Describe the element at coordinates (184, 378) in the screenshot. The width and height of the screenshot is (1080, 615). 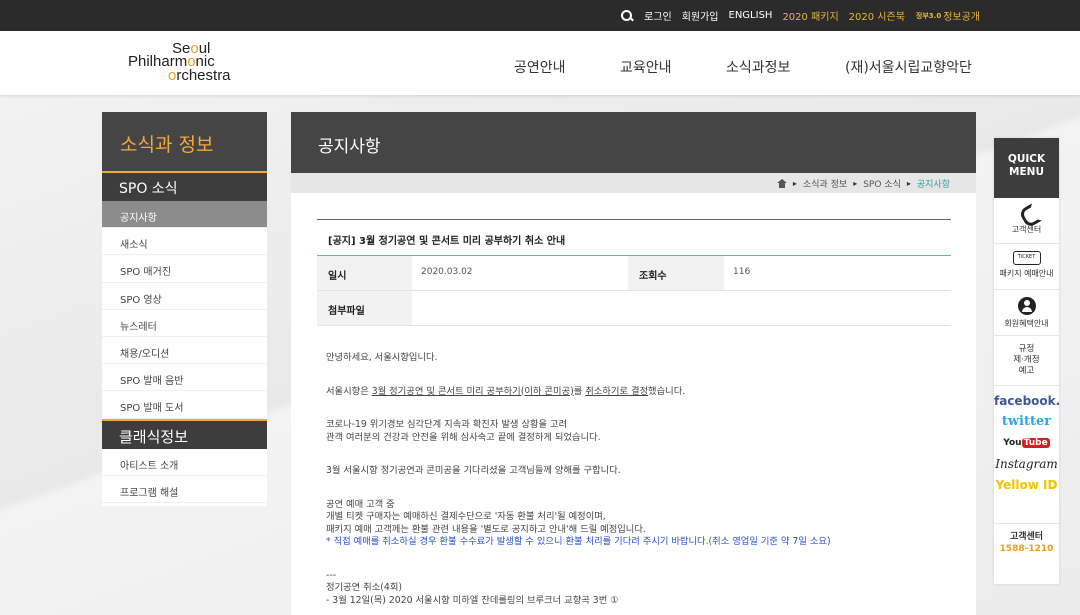
I see `side-nav-item-album: SPO 발매 음반` at that location.